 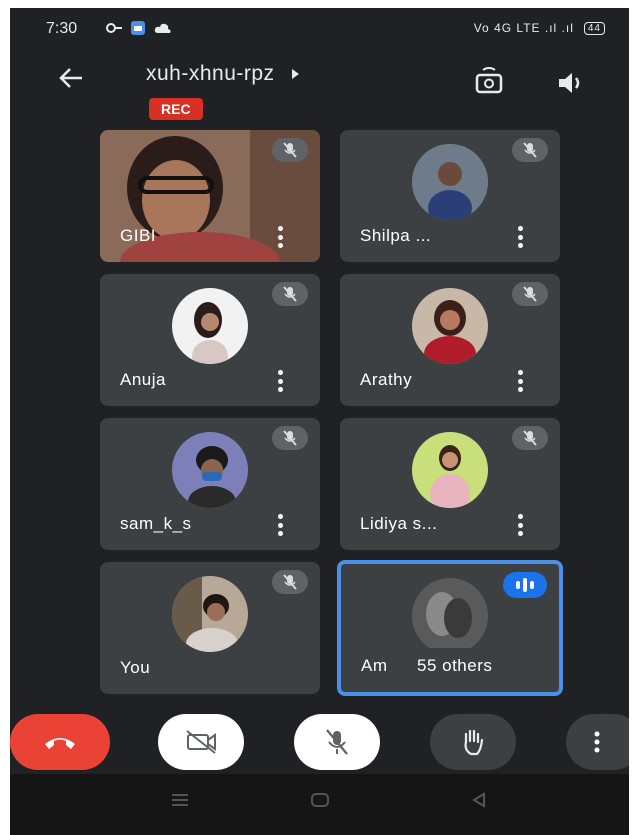 What do you see at coordinates (319, 28) in the screenshot?
I see `status-bar: 7:30 Vo 4G LTE .ıl .ıl 44` at bounding box center [319, 28].